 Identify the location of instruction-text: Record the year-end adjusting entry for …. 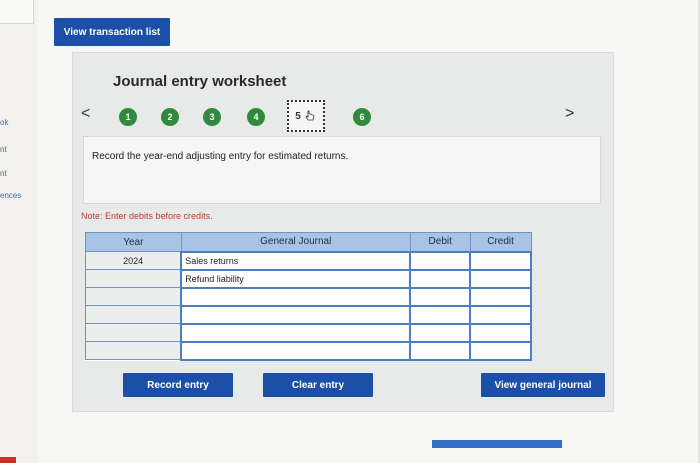
(220, 156).